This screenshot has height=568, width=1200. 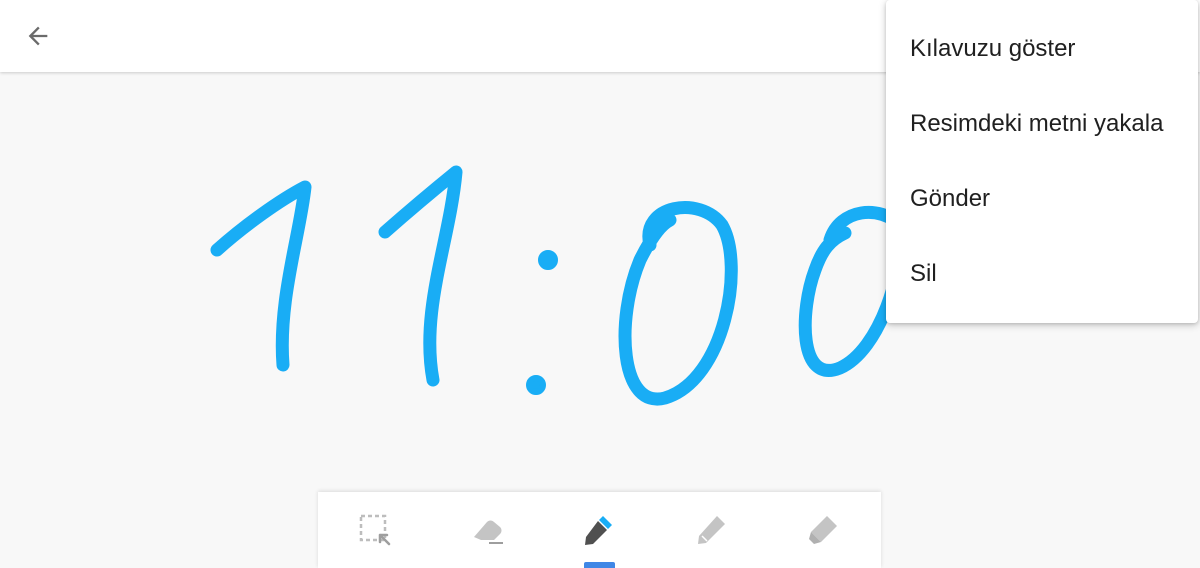 I want to click on selection-icon, so click(x=375, y=530).